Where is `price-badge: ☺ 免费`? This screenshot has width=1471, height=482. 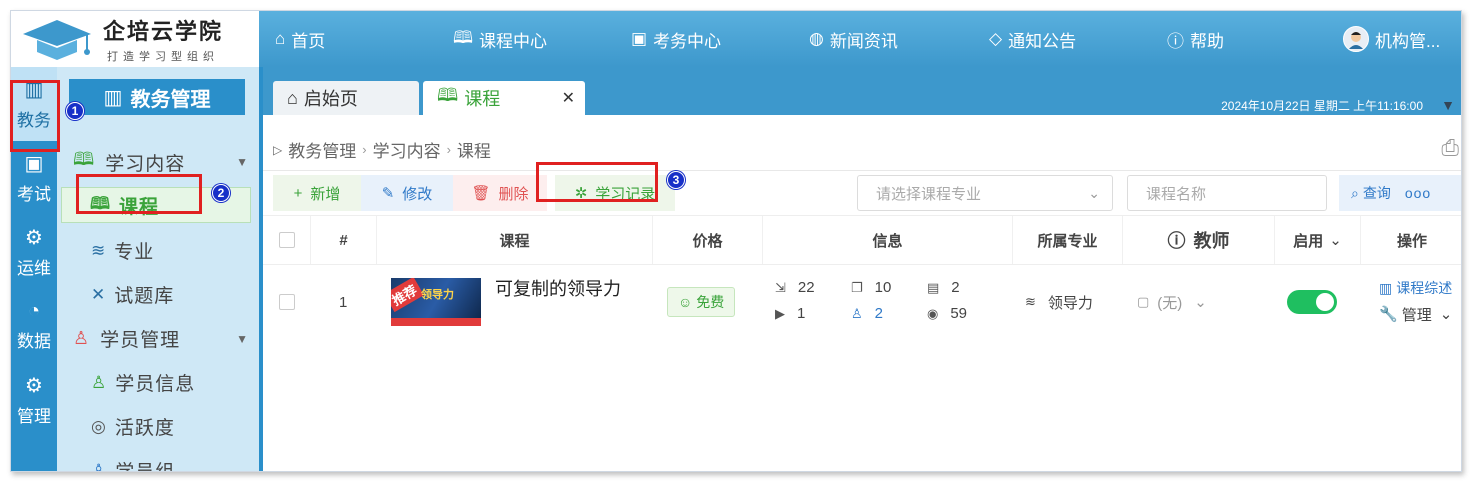
price-badge: ☺ 免费 is located at coordinates (701, 302).